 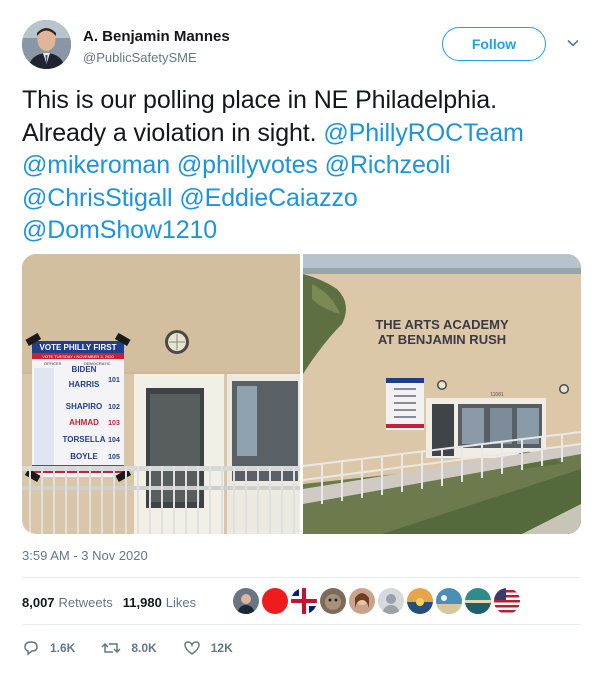 I want to click on sign-number: 105, so click(x=114, y=457).